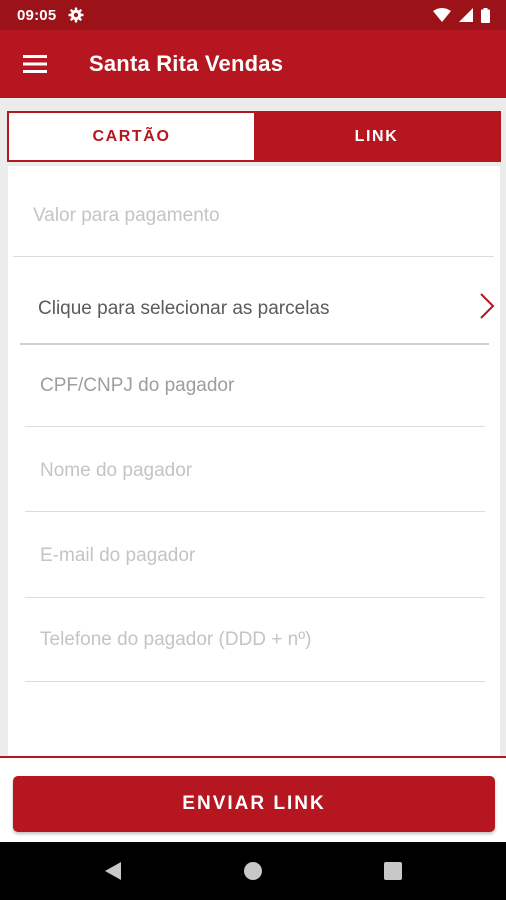 This screenshot has height=900, width=506. I want to click on tab-link: LINK, so click(376, 136).